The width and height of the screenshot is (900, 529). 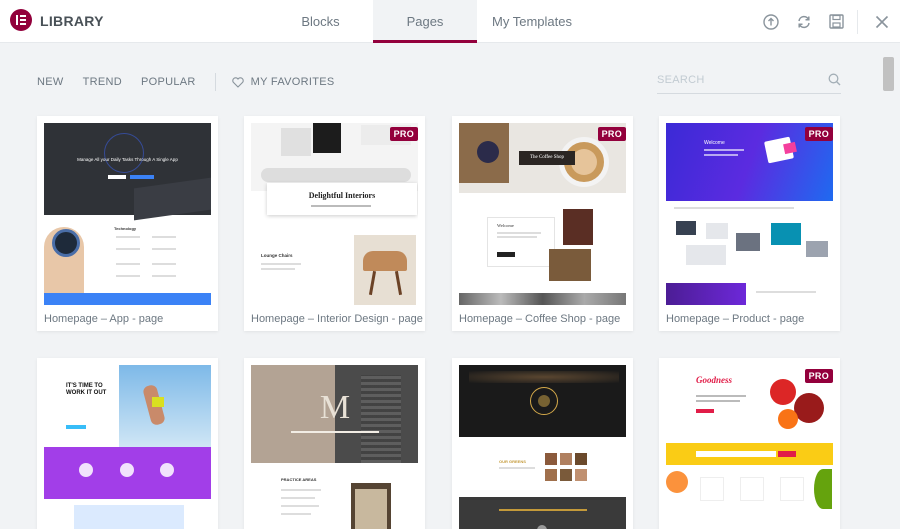 I want to click on template-card: Goodness PRO, so click(x=749, y=443).